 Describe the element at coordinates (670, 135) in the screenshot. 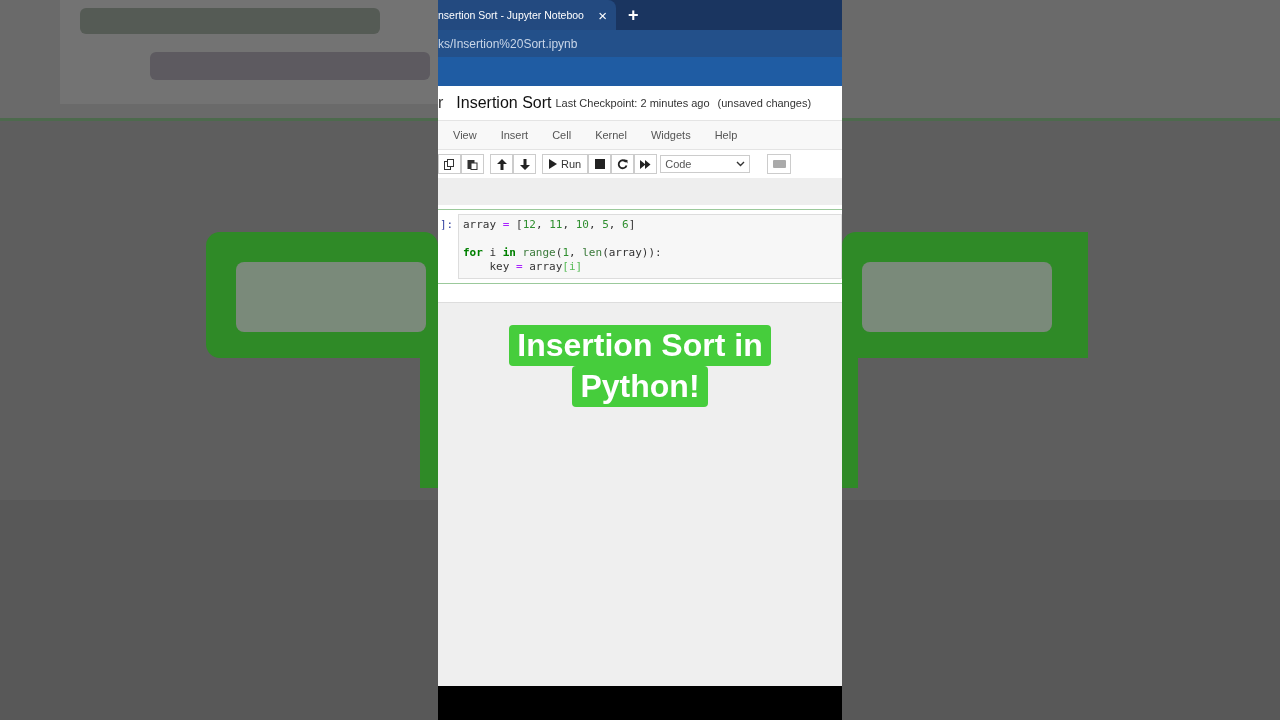

I see `menu-item: Widgets` at that location.